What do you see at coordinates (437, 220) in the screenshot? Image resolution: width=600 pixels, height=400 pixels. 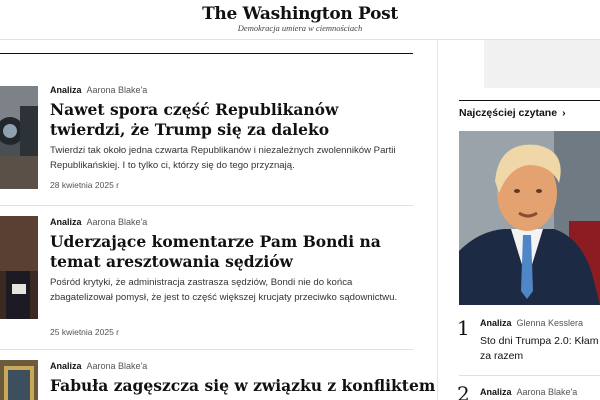 I see `column-divider` at bounding box center [437, 220].